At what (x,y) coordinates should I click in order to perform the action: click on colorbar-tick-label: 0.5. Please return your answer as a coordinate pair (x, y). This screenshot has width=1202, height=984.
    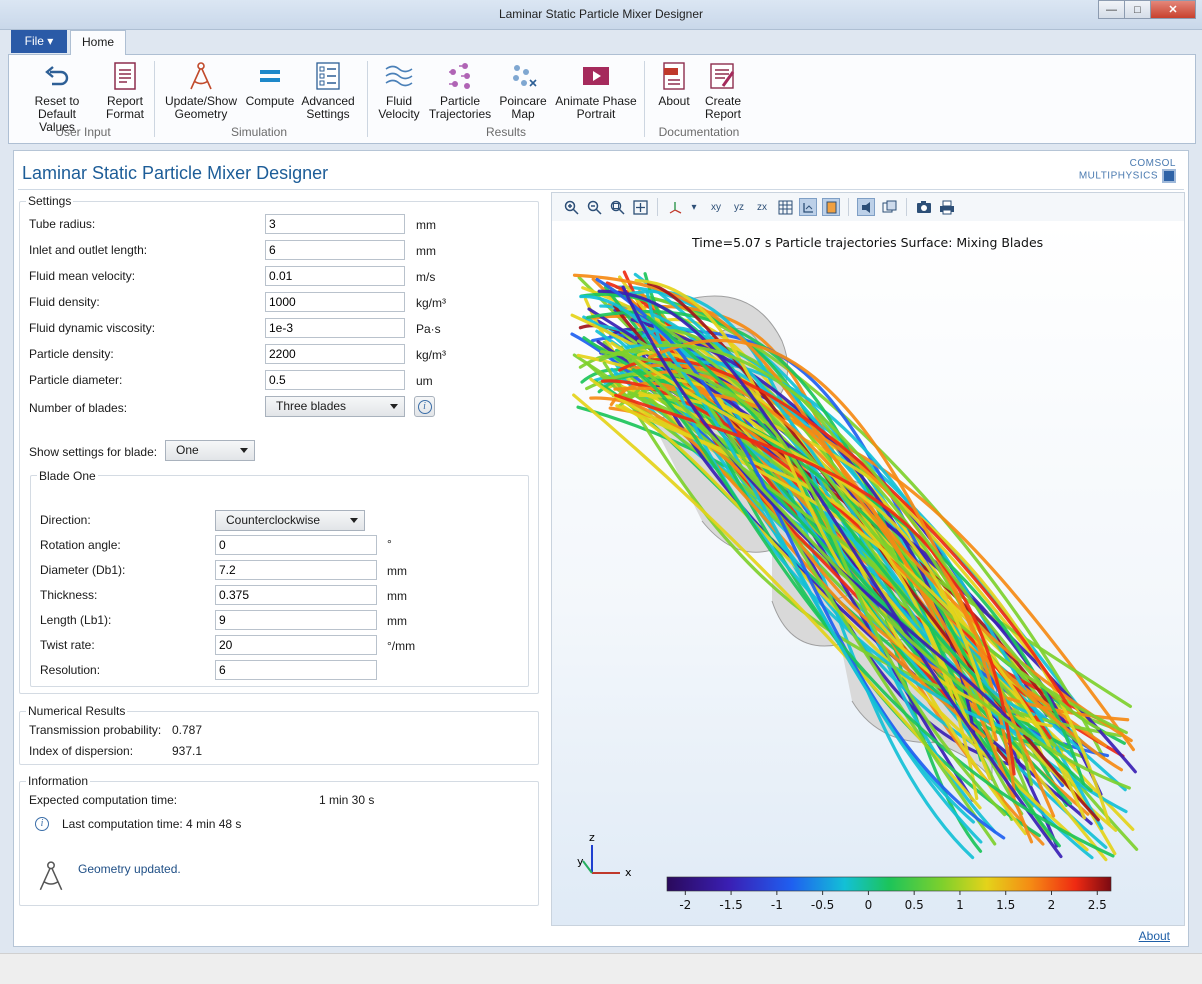
    Looking at the image, I should click on (914, 905).